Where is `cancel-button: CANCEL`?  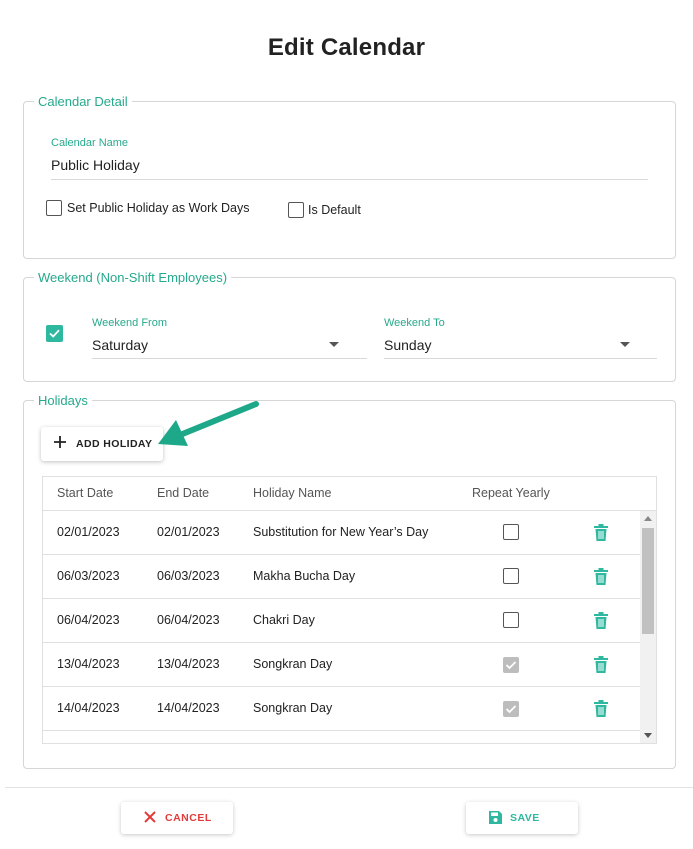 cancel-button: CANCEL is located at coordinates (177, 818).